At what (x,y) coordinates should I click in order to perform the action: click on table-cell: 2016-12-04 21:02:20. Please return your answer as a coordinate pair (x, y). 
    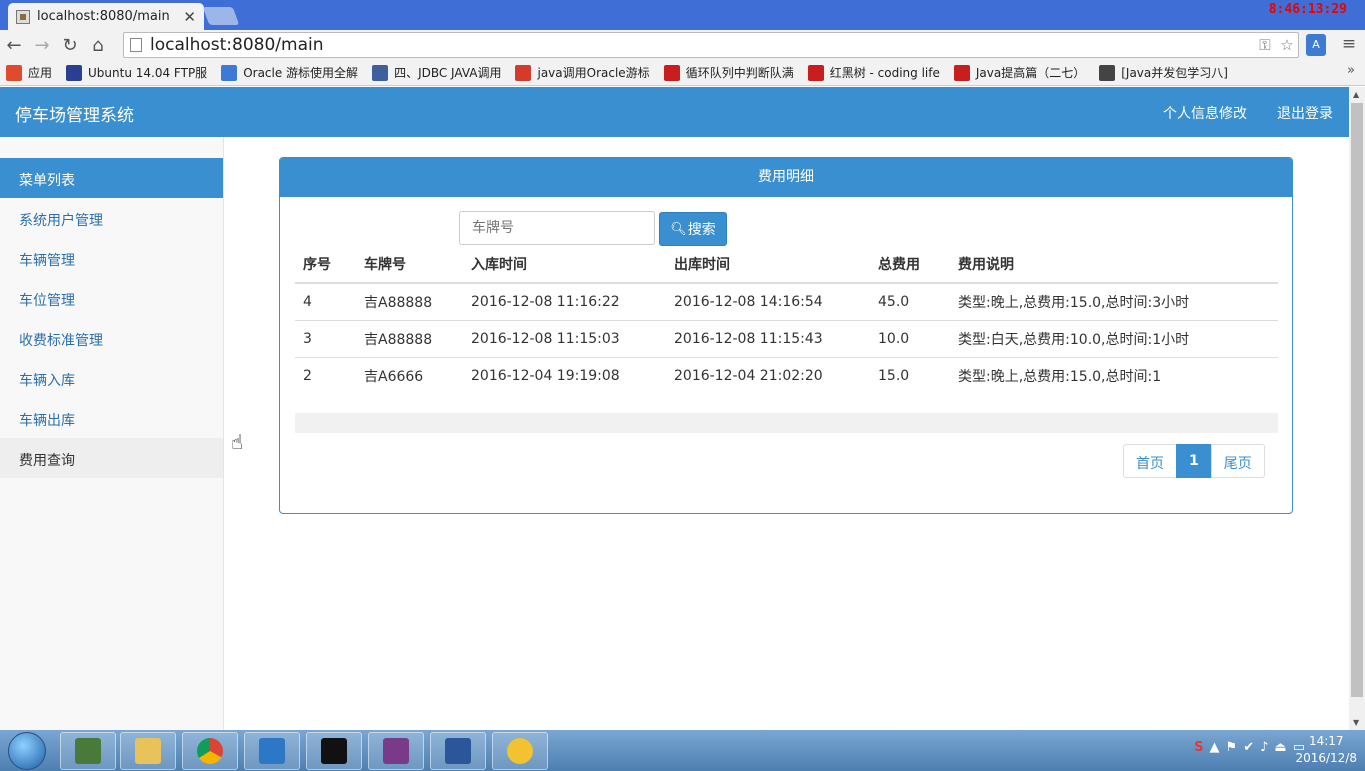
    Looking at the image, I should click on (768, 375).